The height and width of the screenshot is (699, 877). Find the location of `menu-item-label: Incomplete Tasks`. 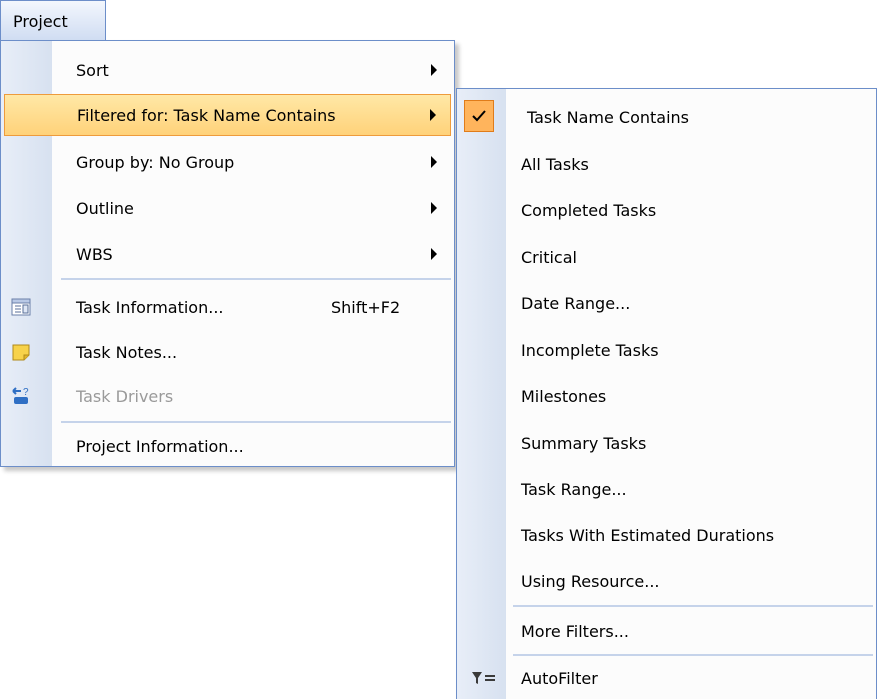

menu-item-label: Incomplete Tasks is located at coordinates (590, 350).